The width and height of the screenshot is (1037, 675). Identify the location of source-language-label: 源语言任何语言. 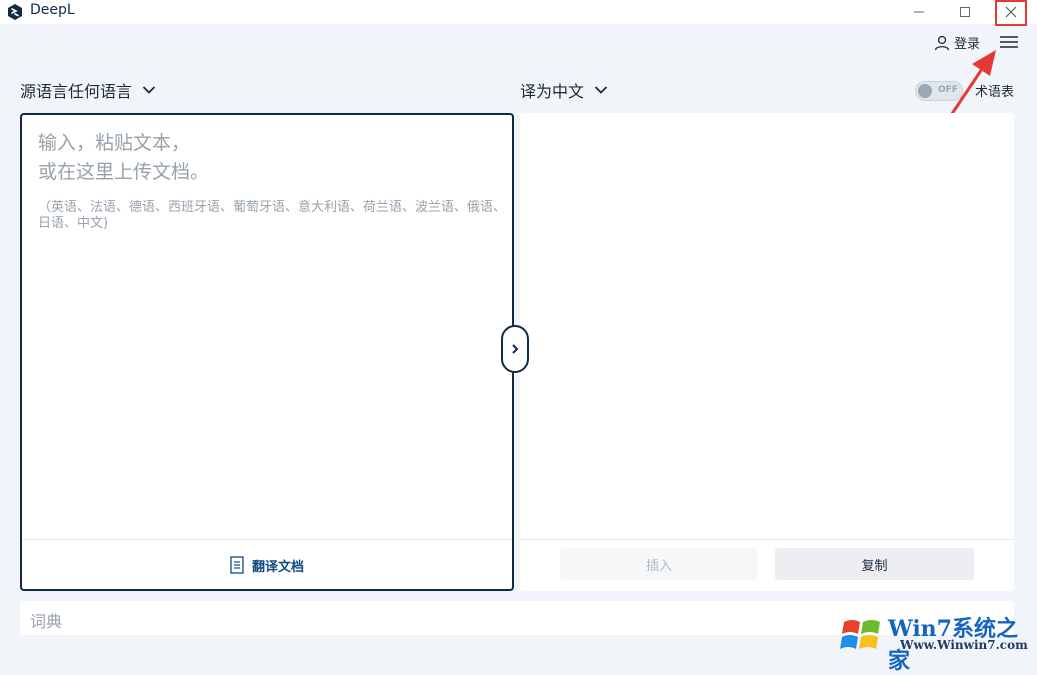
(76, 91).